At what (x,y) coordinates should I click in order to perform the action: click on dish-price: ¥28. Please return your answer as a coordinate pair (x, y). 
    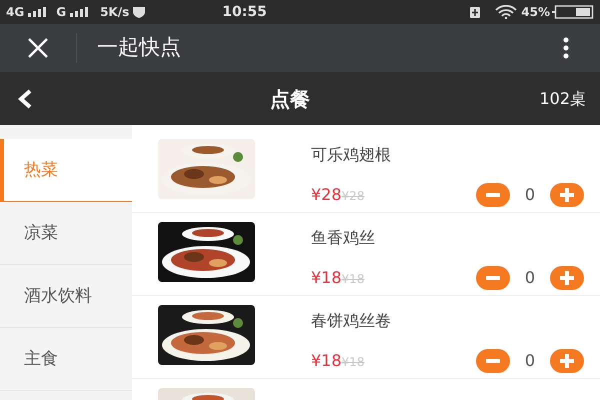
    Looking at the image, I should click on (326, 195).